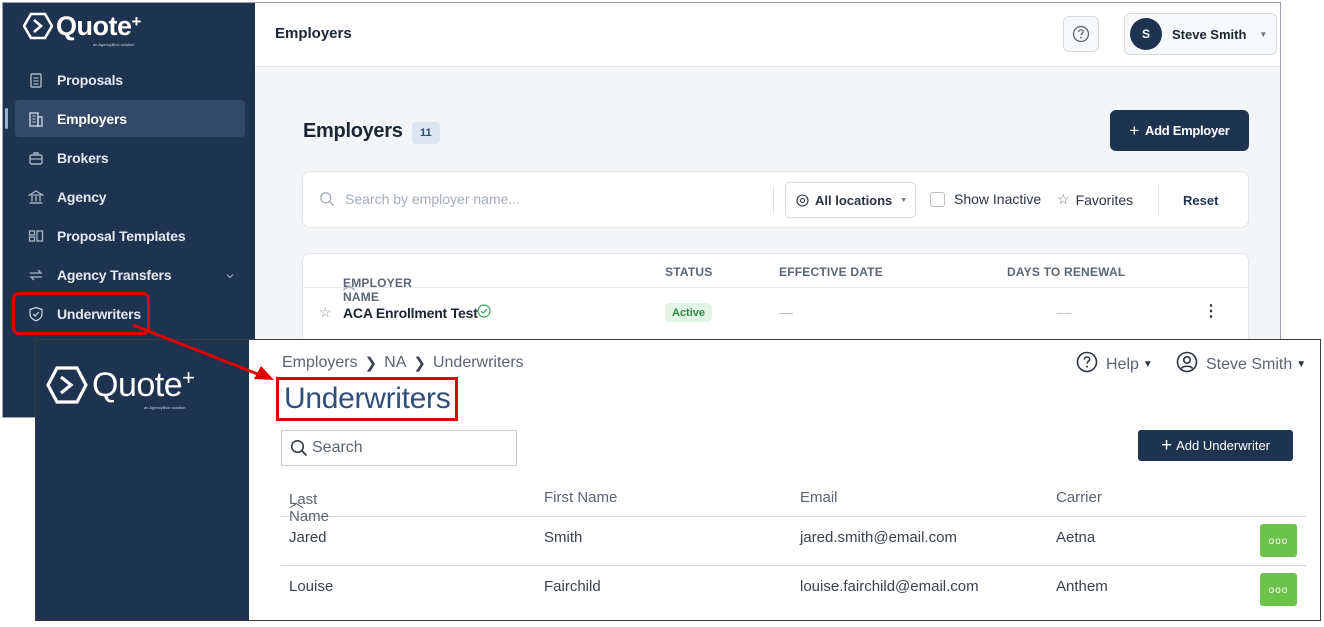  I want to click on help-menu: Help ▼, so click(1114, 364).